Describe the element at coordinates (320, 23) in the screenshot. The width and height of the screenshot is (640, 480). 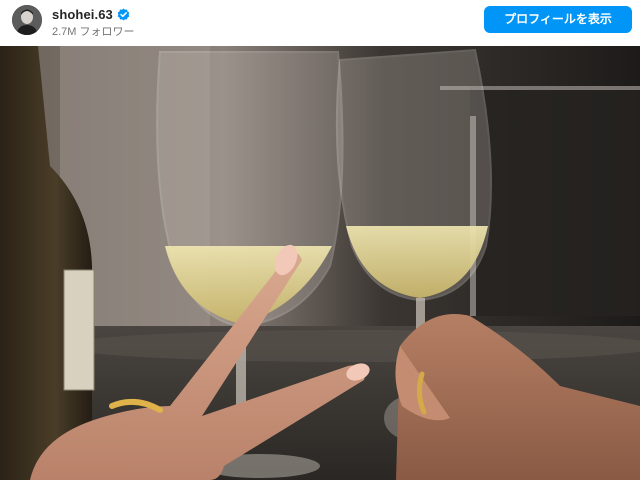
I see `post-header: shohei.63 2.7M フォロワー プロフィールを表示` at that location.